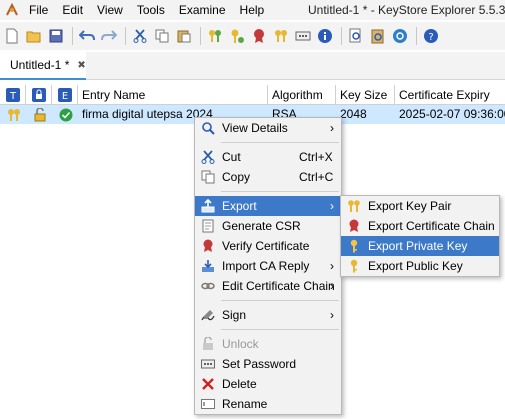 The height and width of the screenshot is (419, 505). I want to click on shortcut-label: Ctrl+C, so click(316, 177).